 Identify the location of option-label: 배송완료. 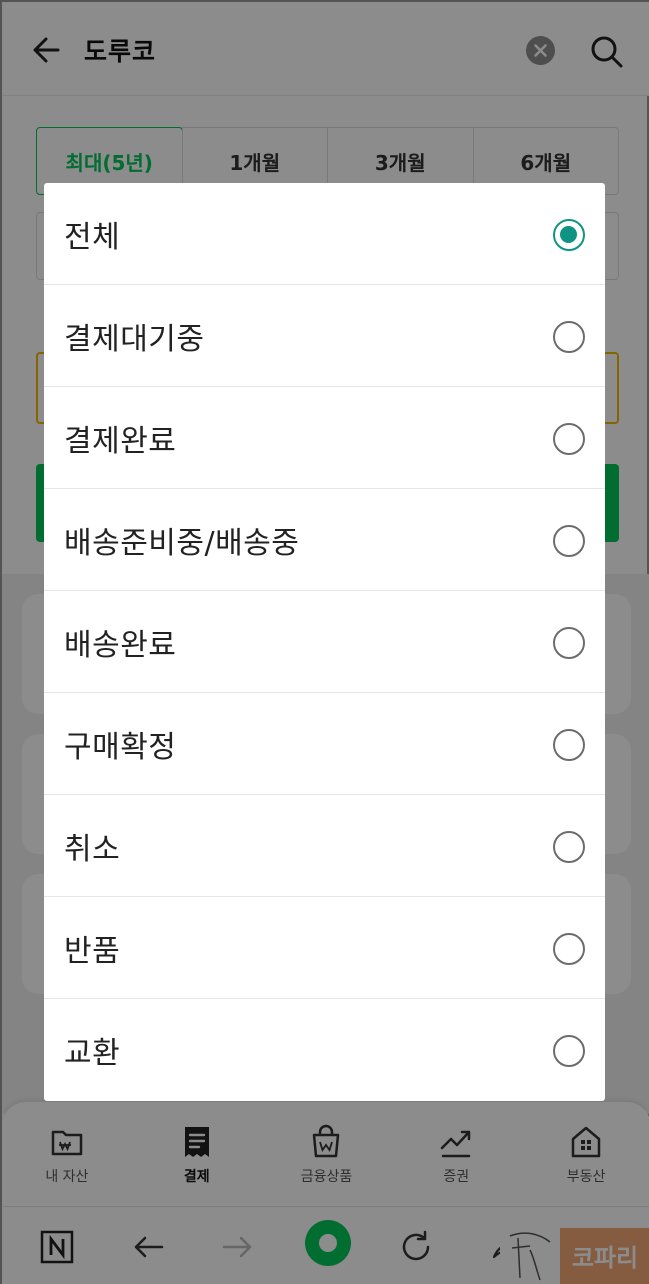
(120, 645).